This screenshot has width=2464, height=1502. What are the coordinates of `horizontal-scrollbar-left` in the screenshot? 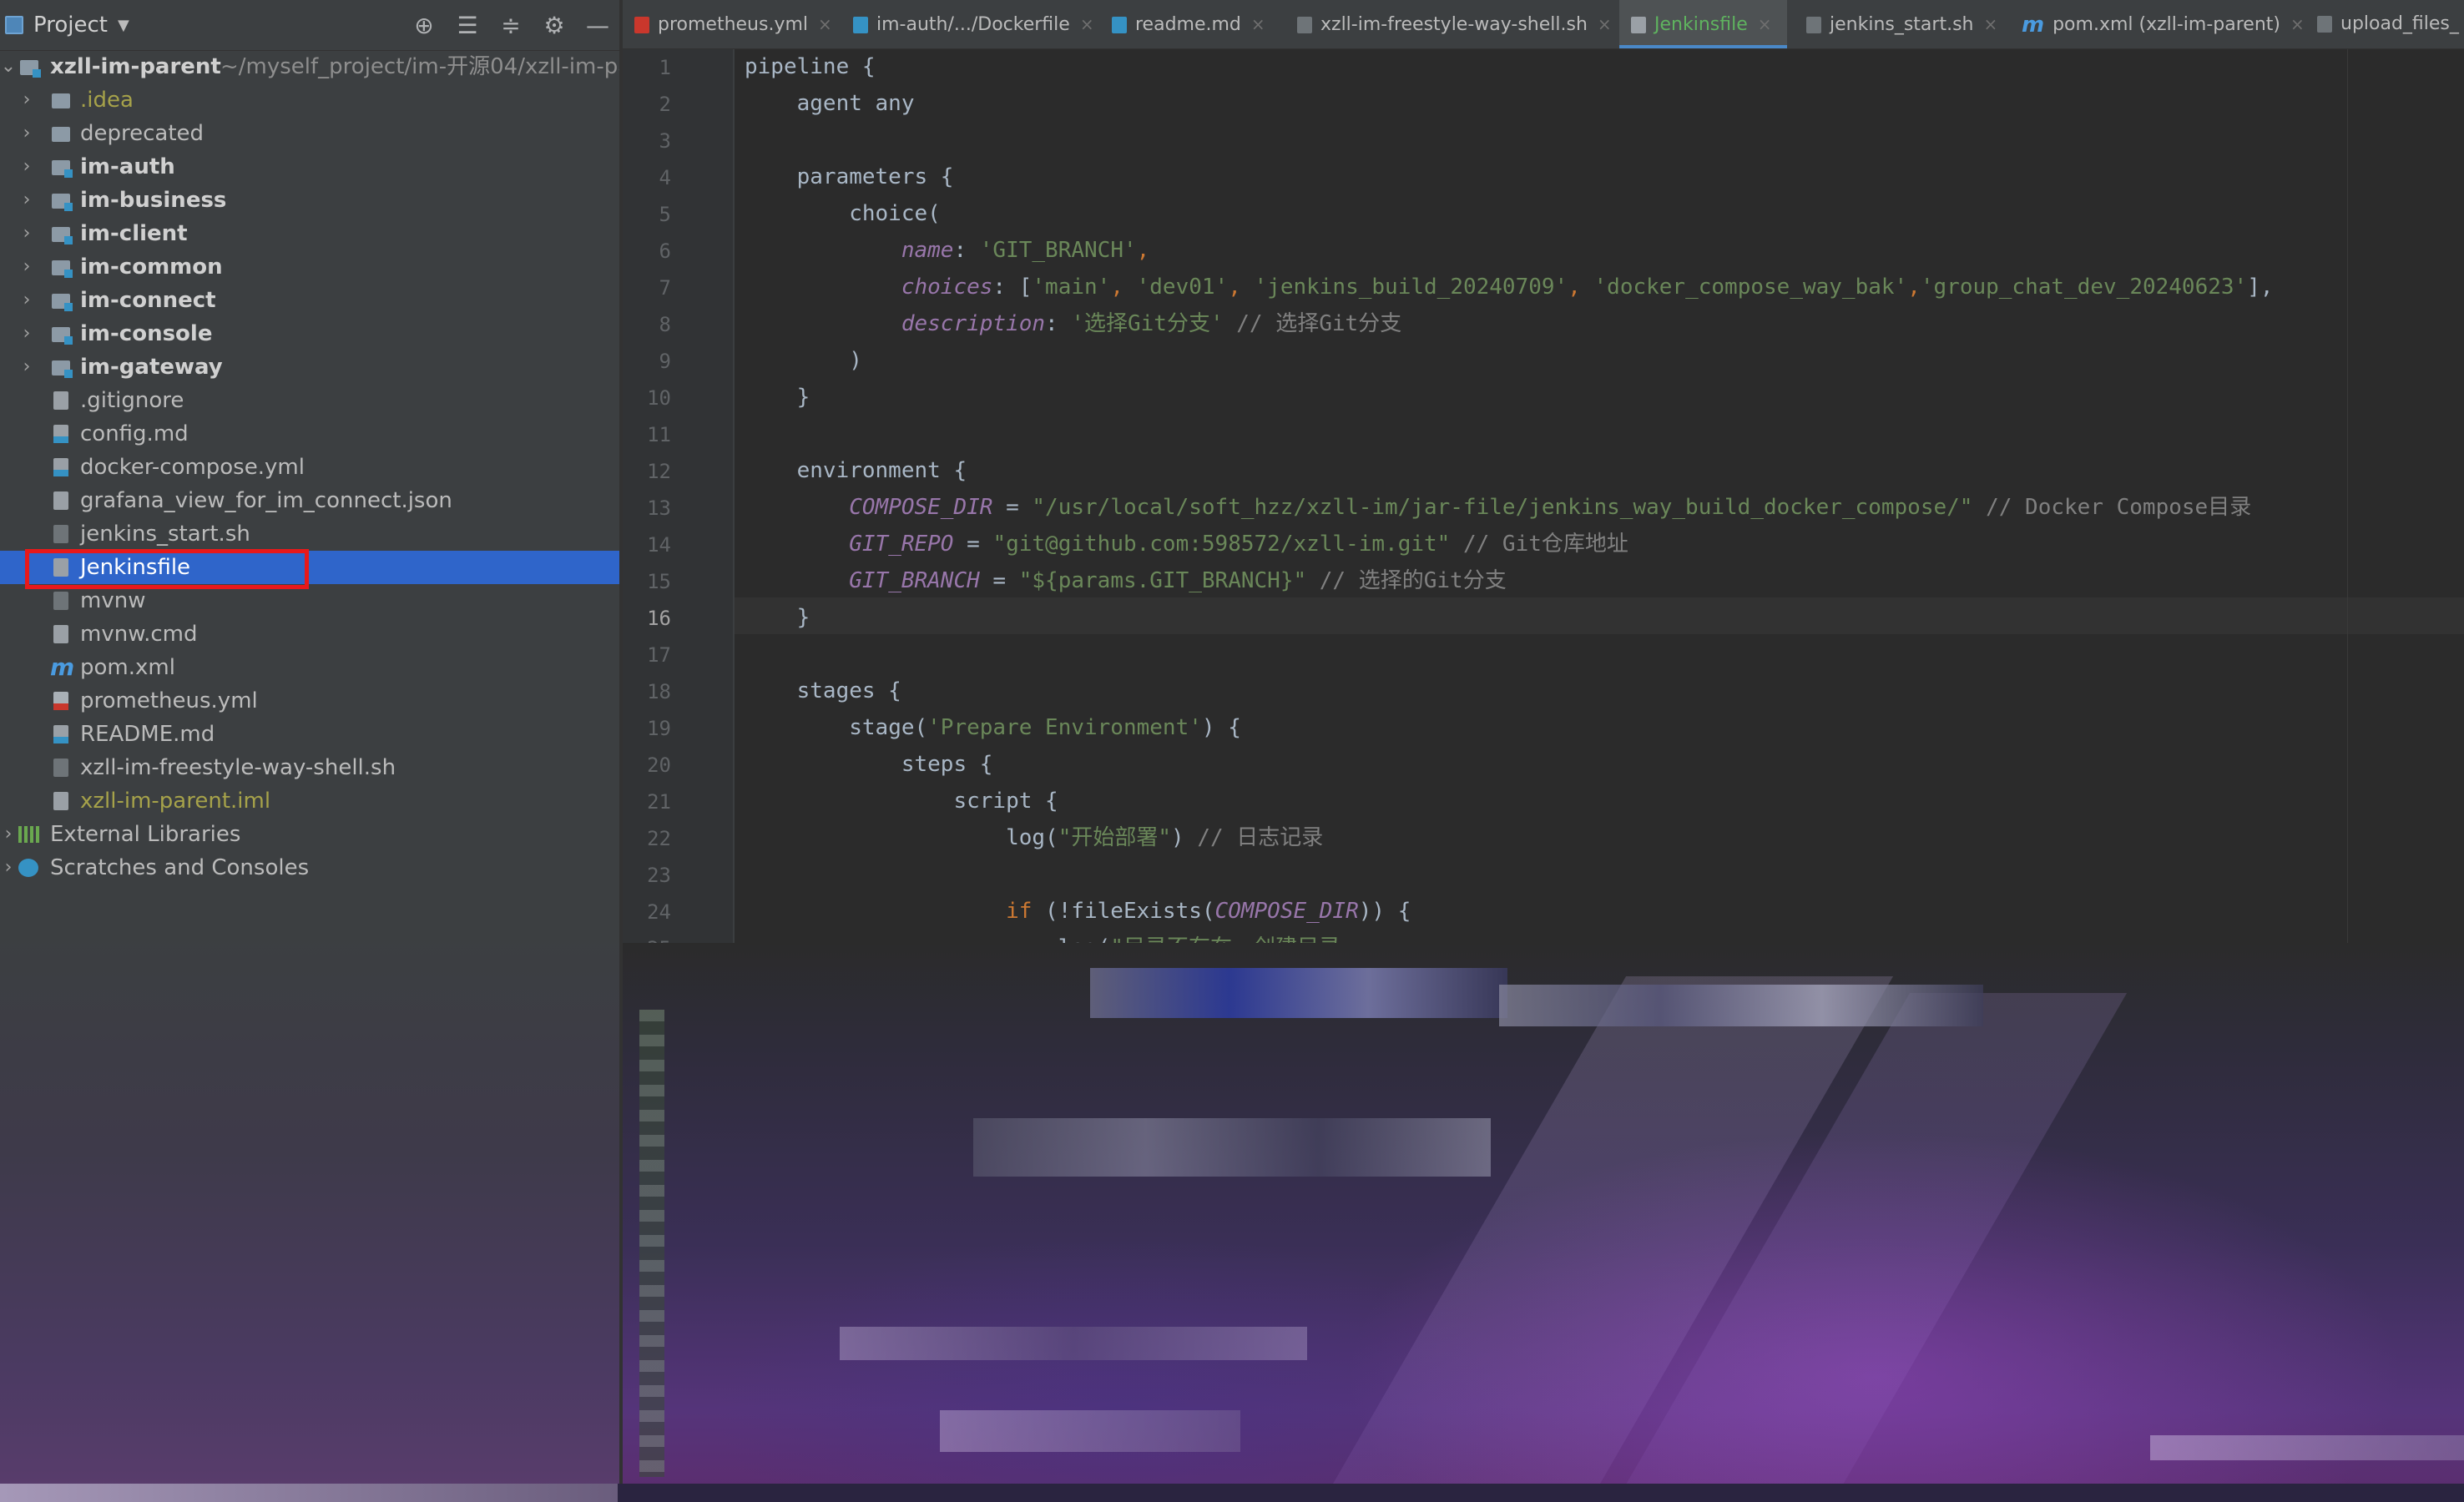 It's located at (309, 1493).